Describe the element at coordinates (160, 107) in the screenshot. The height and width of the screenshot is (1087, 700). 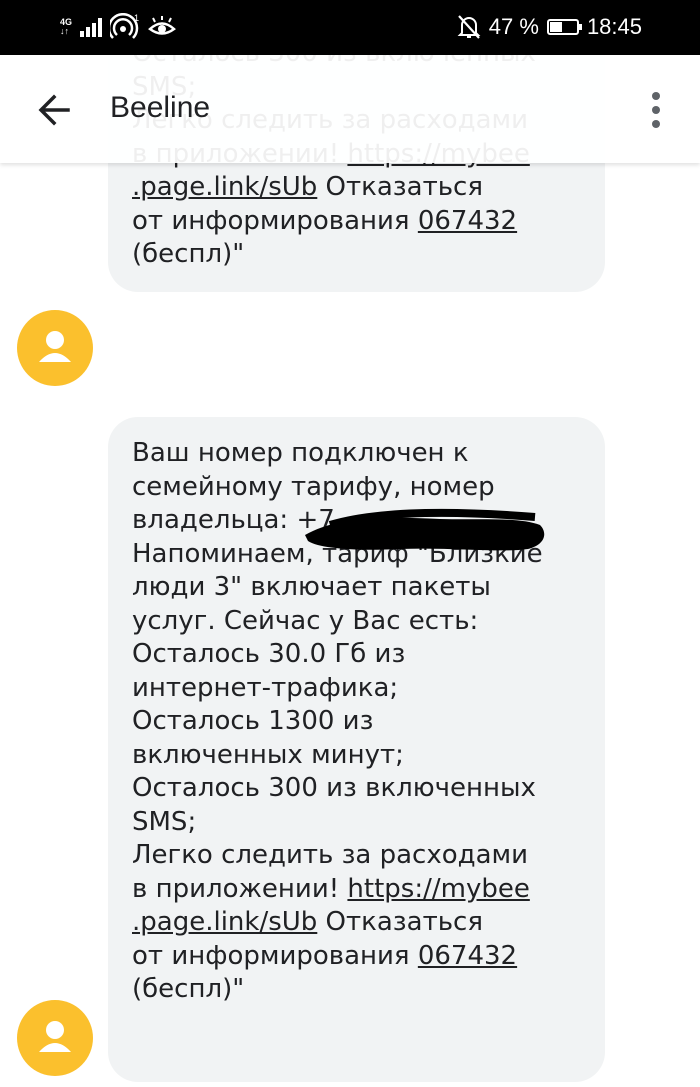
I see `conversation-title: Beeline` at that location.